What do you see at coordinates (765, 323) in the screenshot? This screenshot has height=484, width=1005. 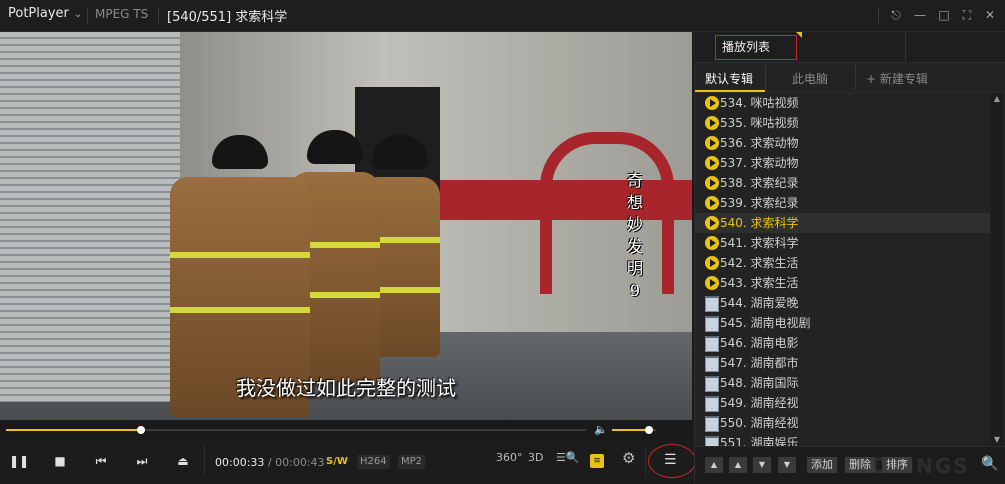 I see `playlist-item-label: 545. 湖南电视剧` at bounding box center [765, 323].